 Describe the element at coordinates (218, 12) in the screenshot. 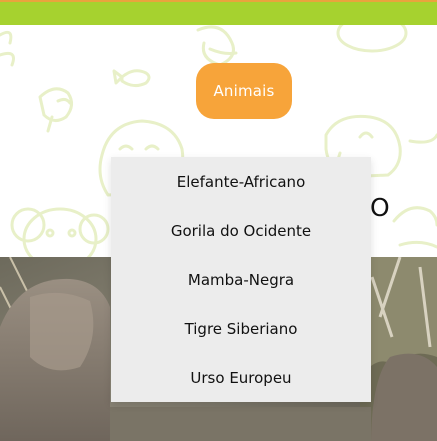

I see `top-bar` at that location.